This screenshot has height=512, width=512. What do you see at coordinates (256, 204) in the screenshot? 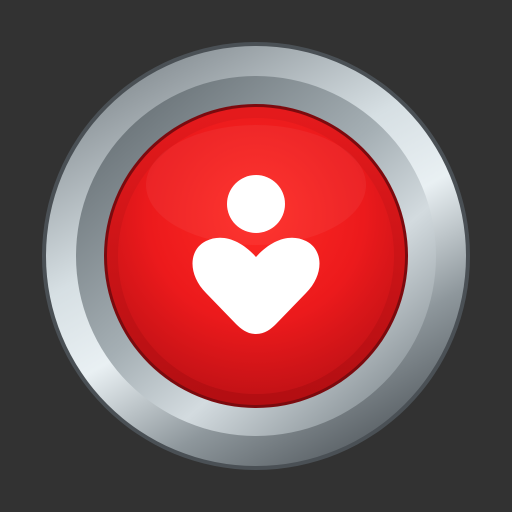
I see `person-head-shape` at bounding box center [256, 204].